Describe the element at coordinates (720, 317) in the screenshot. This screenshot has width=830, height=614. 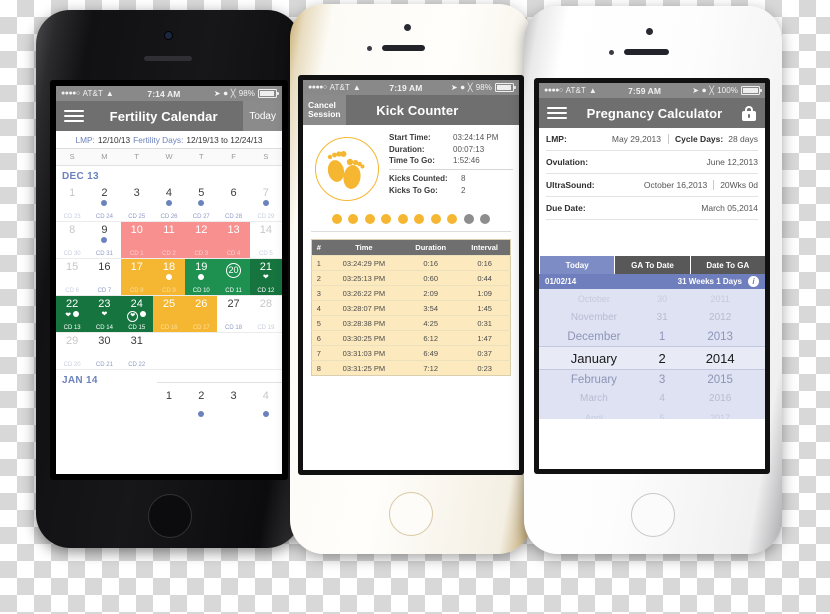
I see `picker-year: 2012` at that location.